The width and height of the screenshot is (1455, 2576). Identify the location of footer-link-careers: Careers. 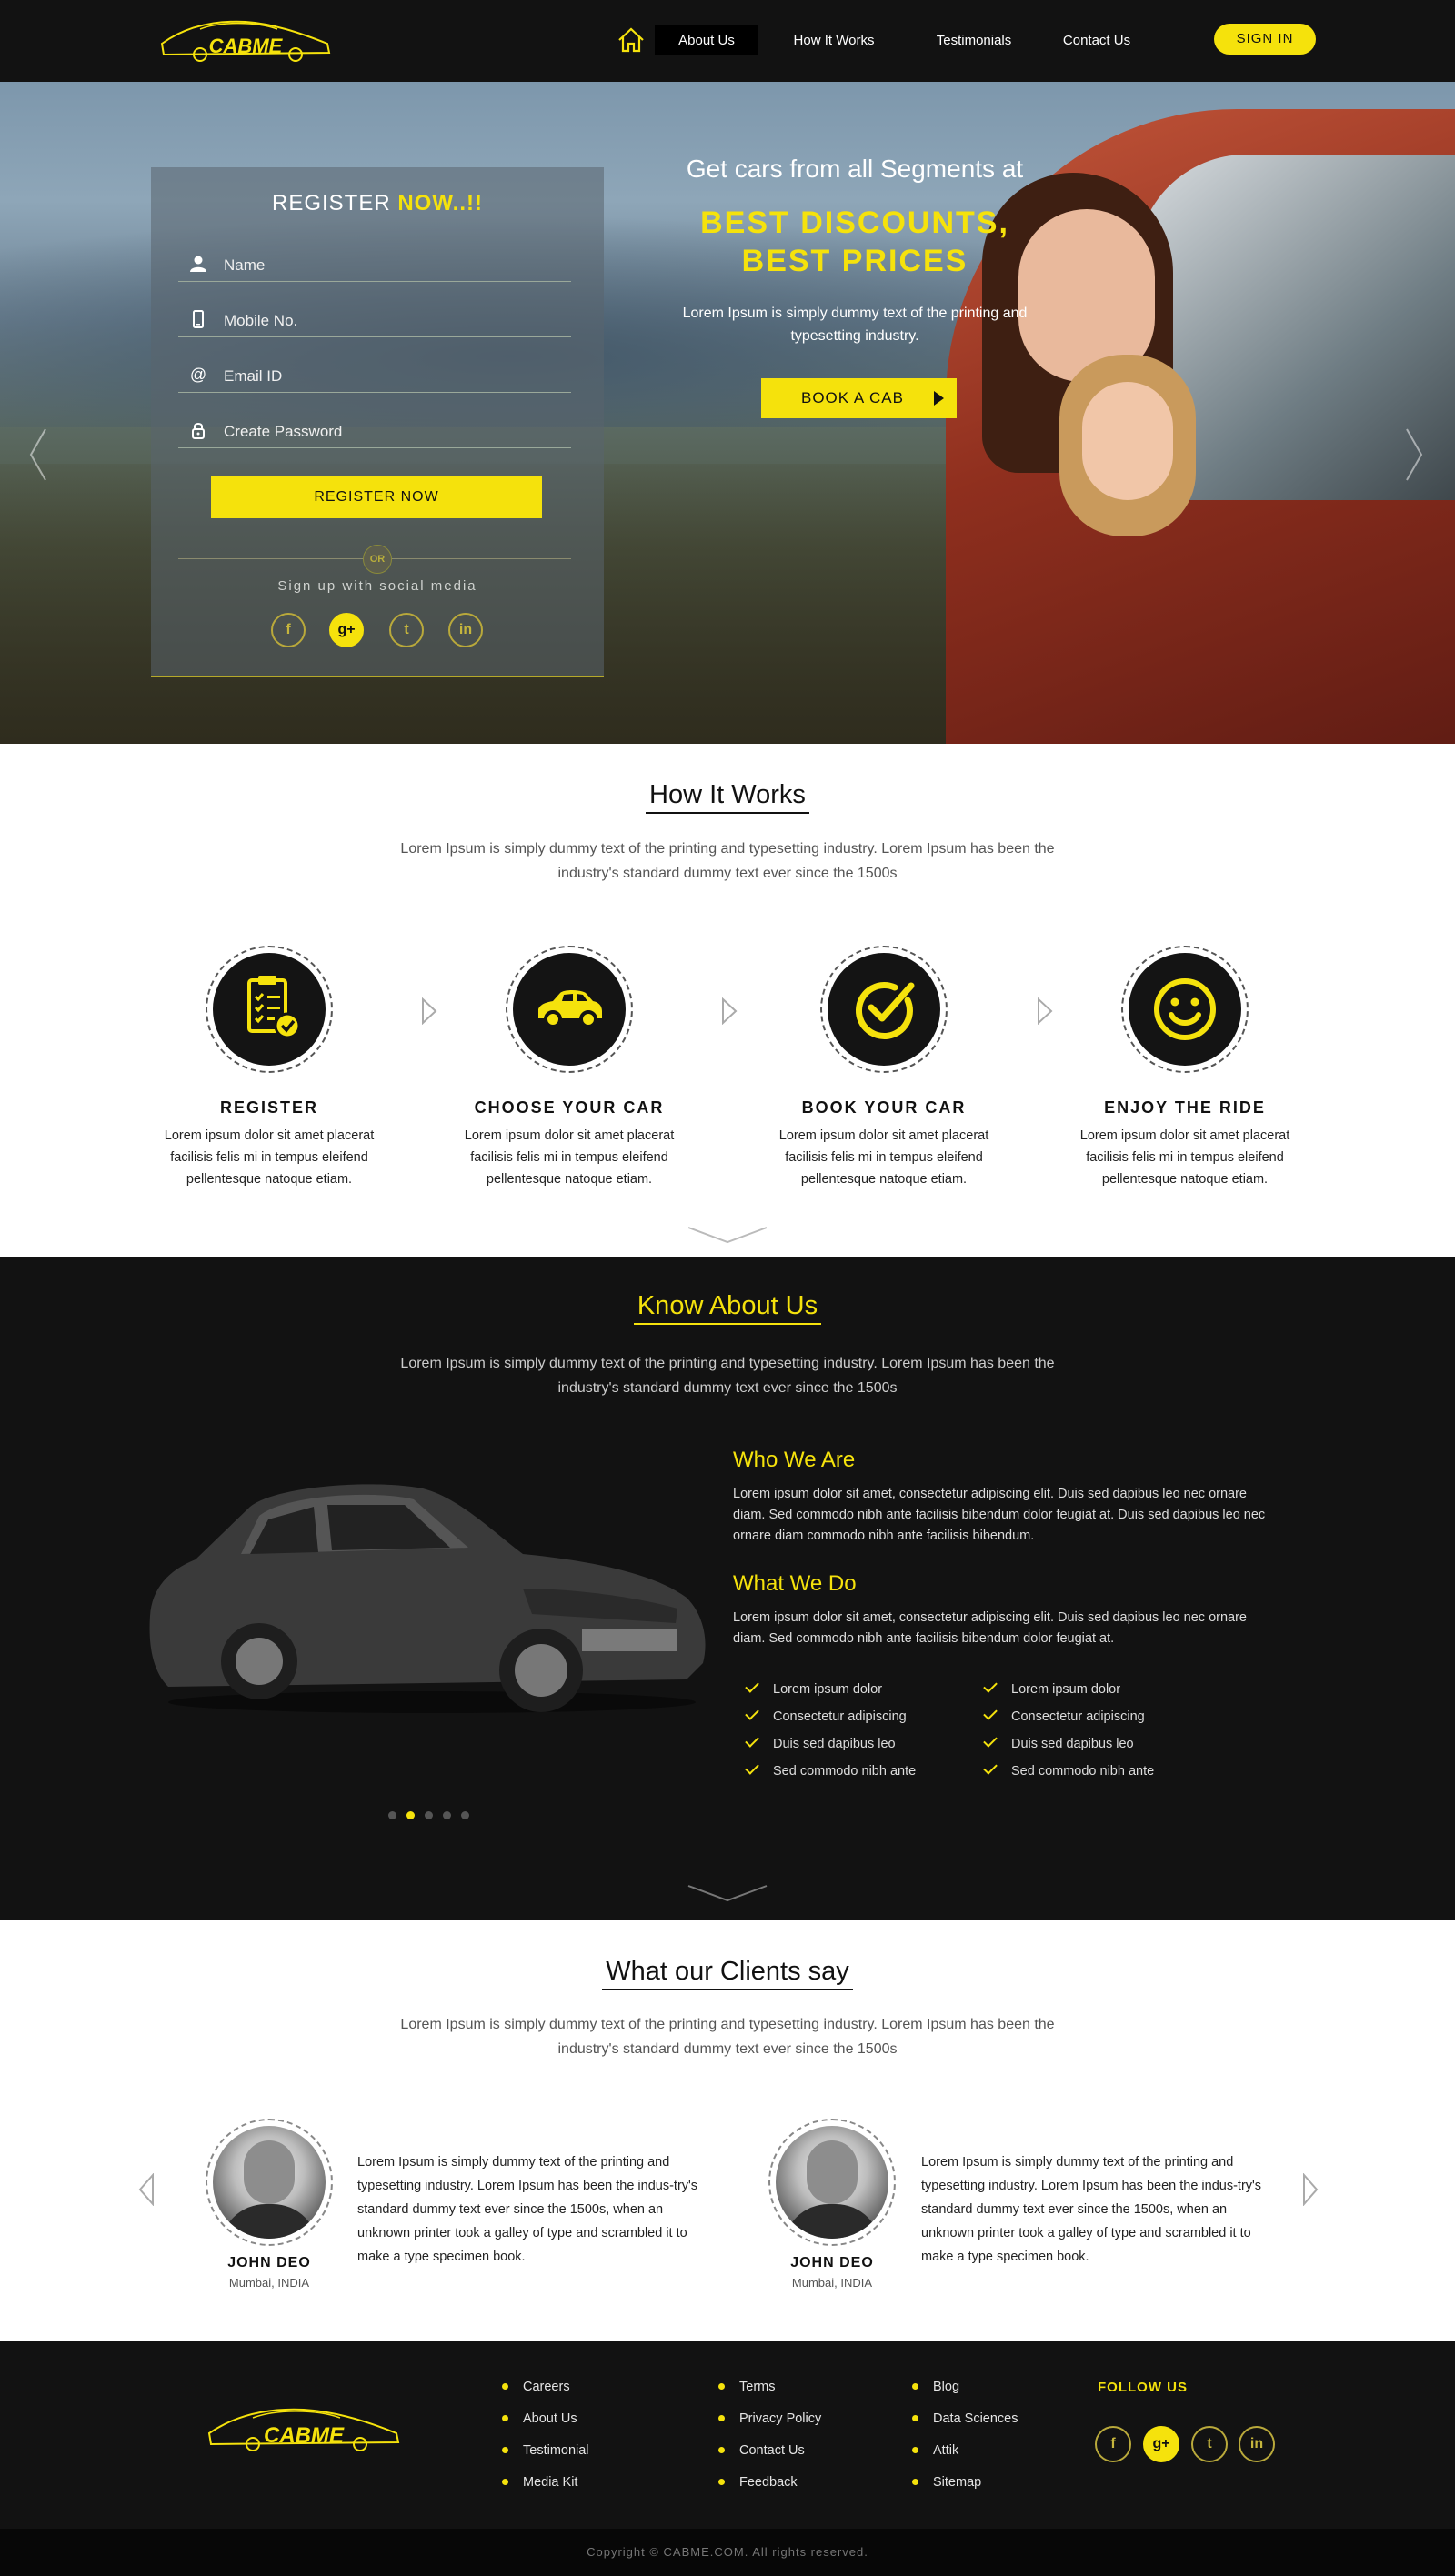
(536, 2387).